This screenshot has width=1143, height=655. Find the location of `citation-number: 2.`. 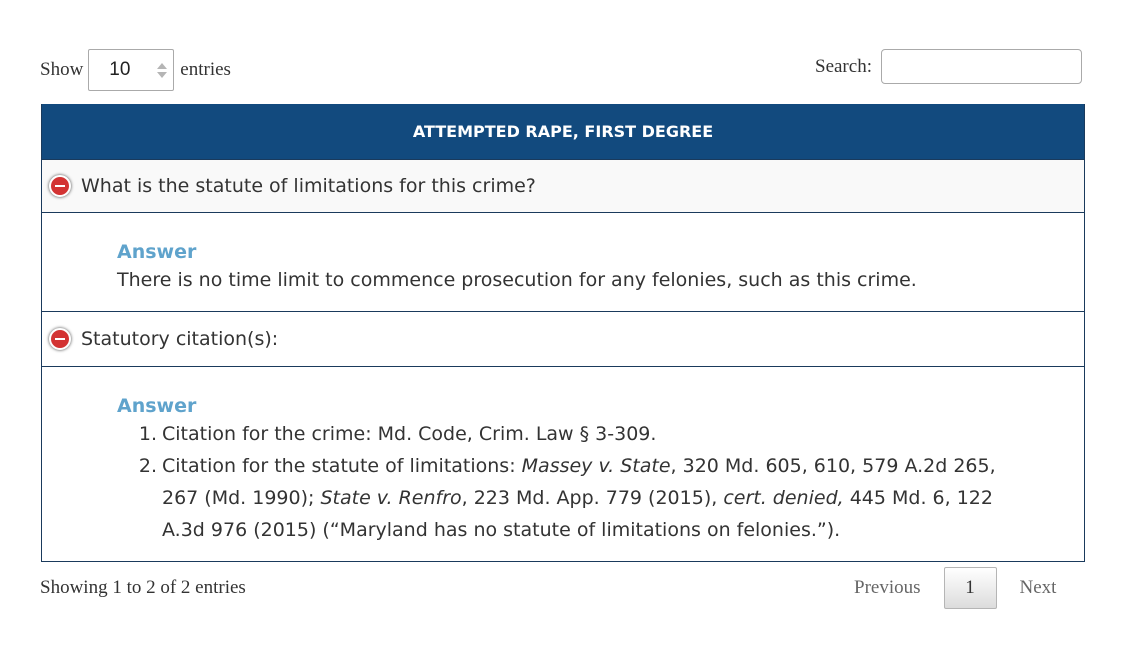

citation-number: 2. is located at coordinates (147, 466).